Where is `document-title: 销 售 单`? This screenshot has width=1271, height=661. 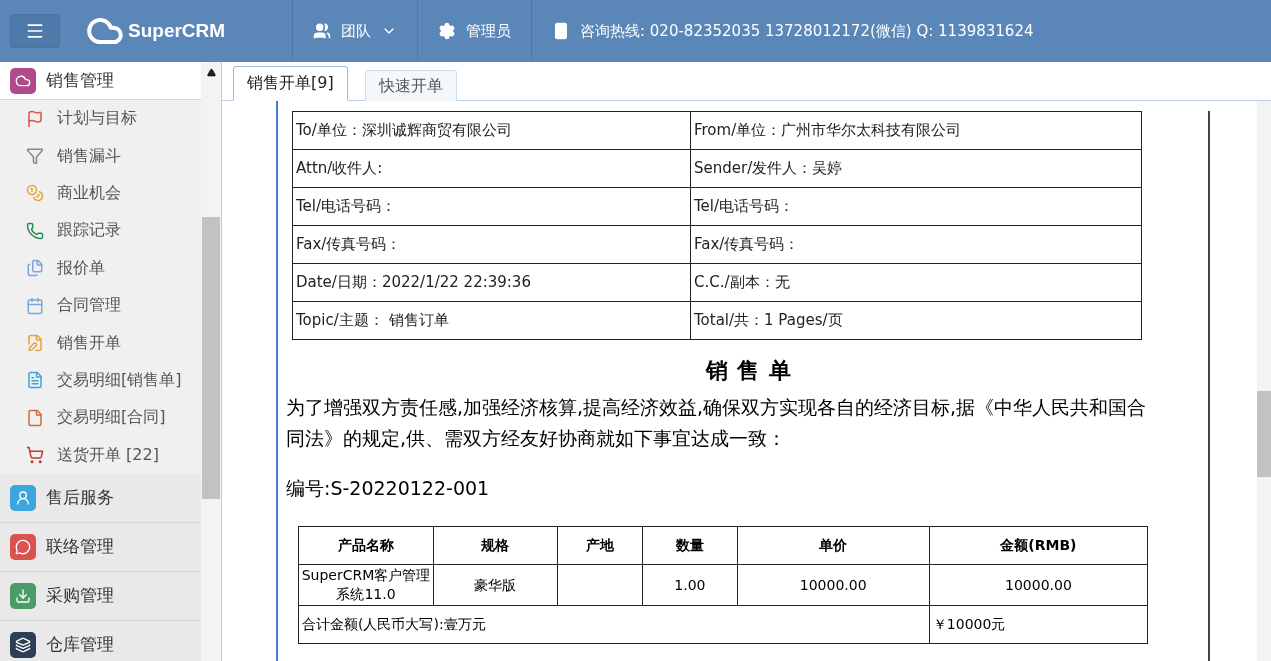 document-title: 销 售 单 is located at coordinates (749, 371).